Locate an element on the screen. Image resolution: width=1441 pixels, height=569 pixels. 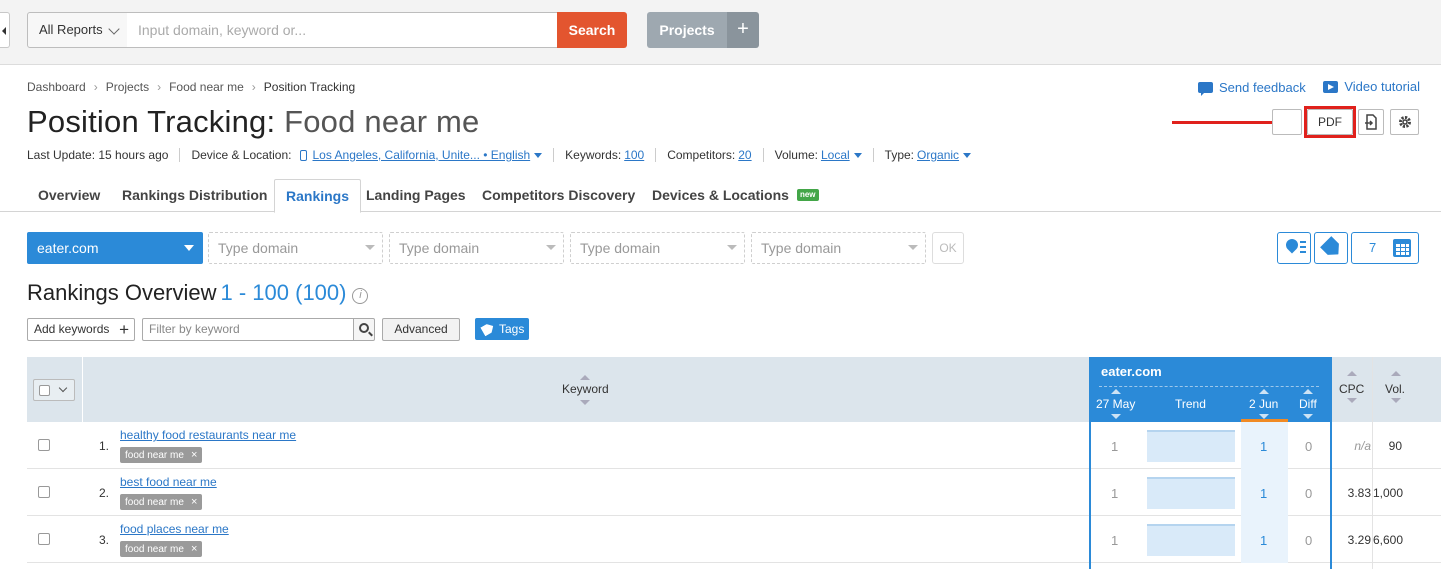
tag-icon is located at coordinates (1332, 248).